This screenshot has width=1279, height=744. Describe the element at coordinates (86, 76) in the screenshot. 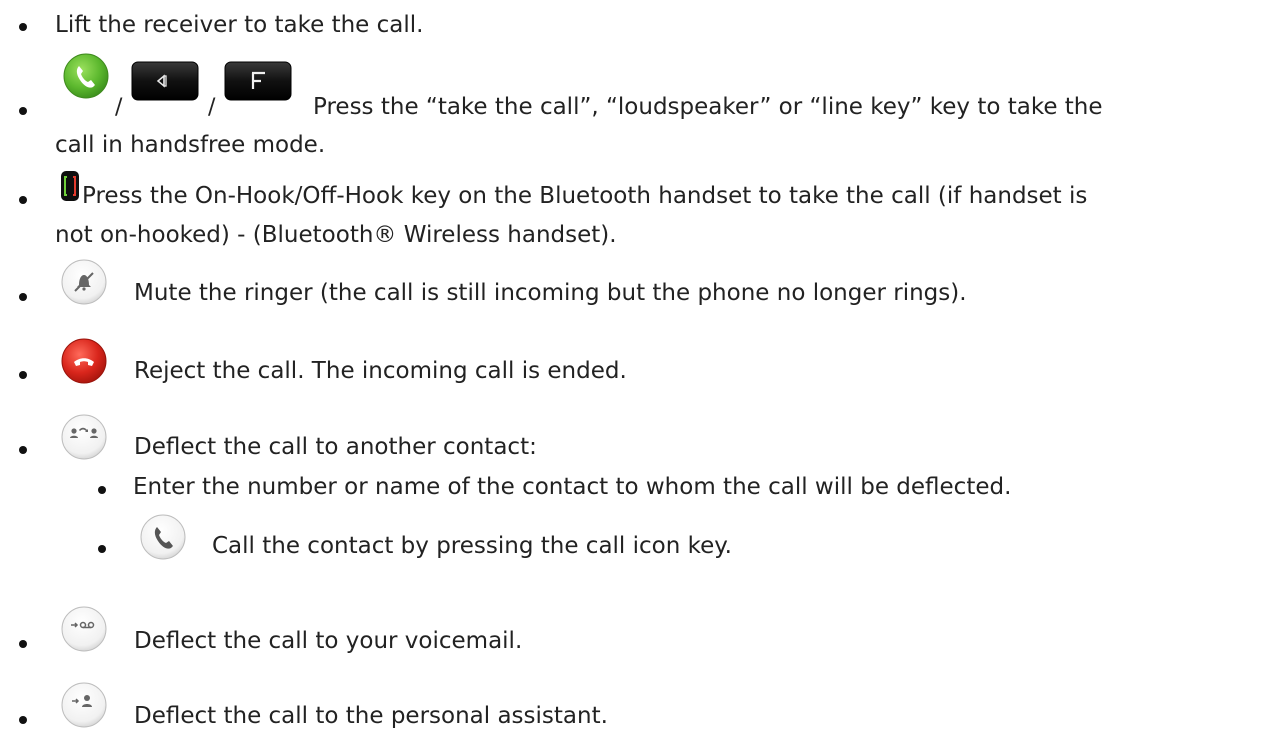

I see `take-call-icon` at that location.